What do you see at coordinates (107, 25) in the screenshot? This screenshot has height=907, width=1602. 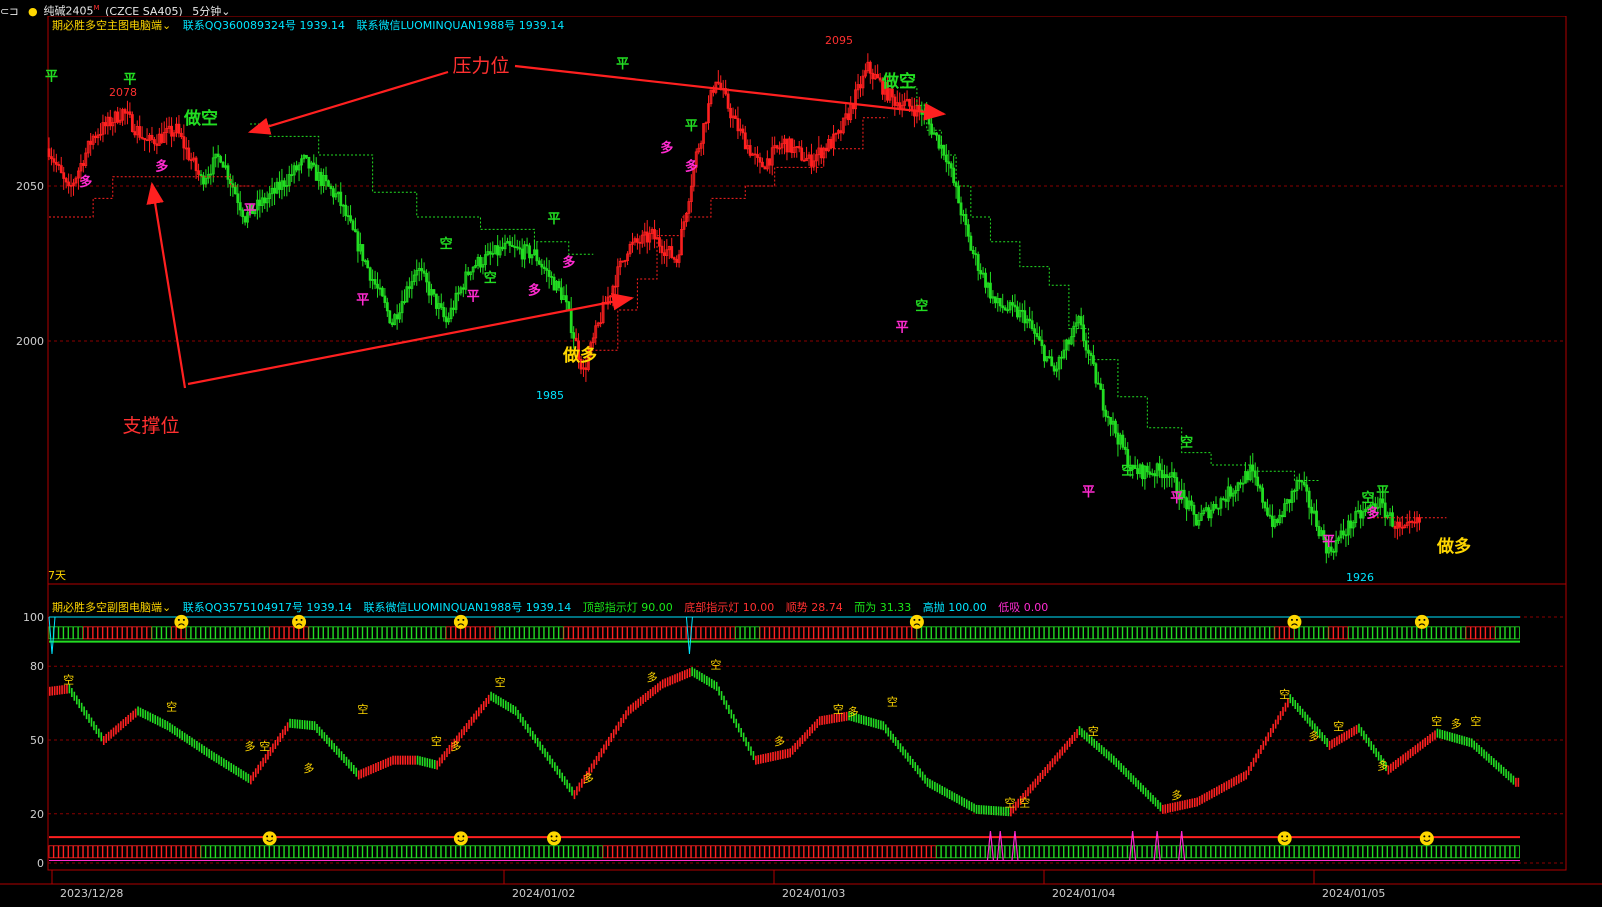 I see `main-title: 期必胜多空主图电脑端` at bounding box center [107, 25].